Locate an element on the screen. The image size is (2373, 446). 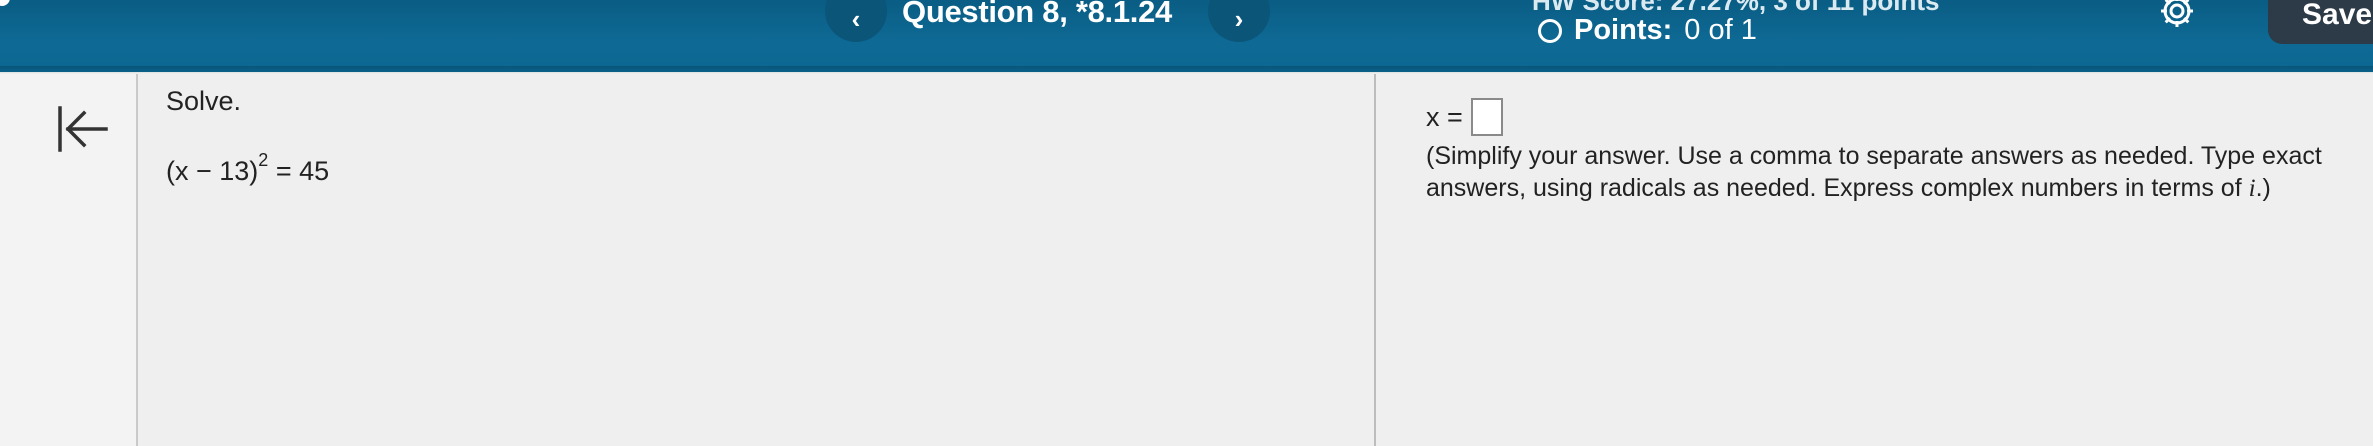
points-indicator: Points: 0 of 1 is located at coordinates (1647, 30).